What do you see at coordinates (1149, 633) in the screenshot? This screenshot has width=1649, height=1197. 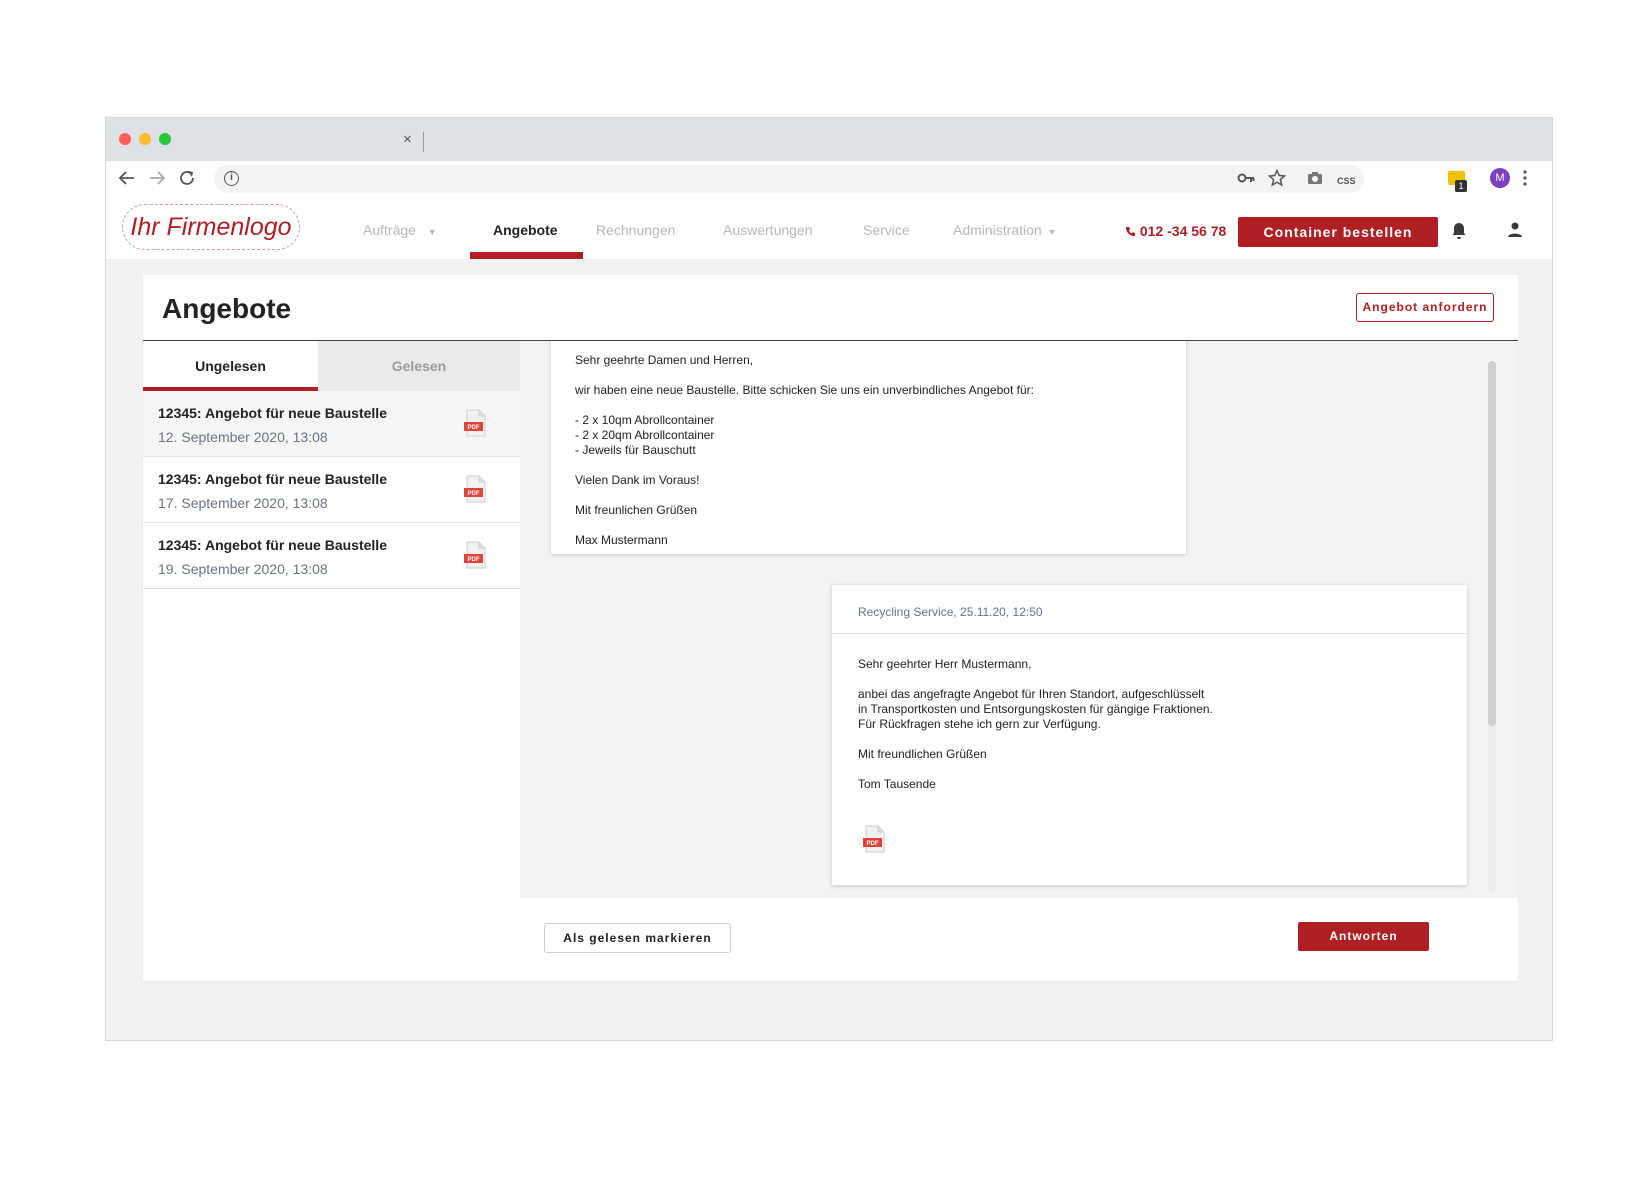 I see `reply-divider` at bounding box center [1149, 633].